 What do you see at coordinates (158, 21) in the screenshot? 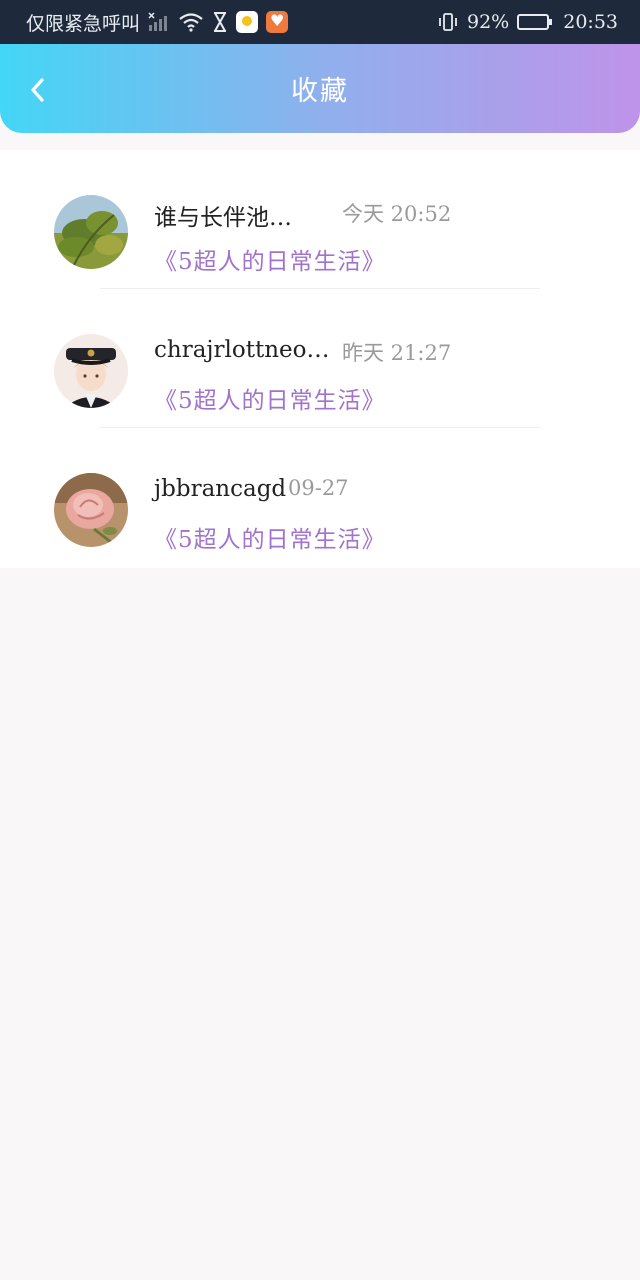
I see `signal-icon` at bounding box center [158, 21].